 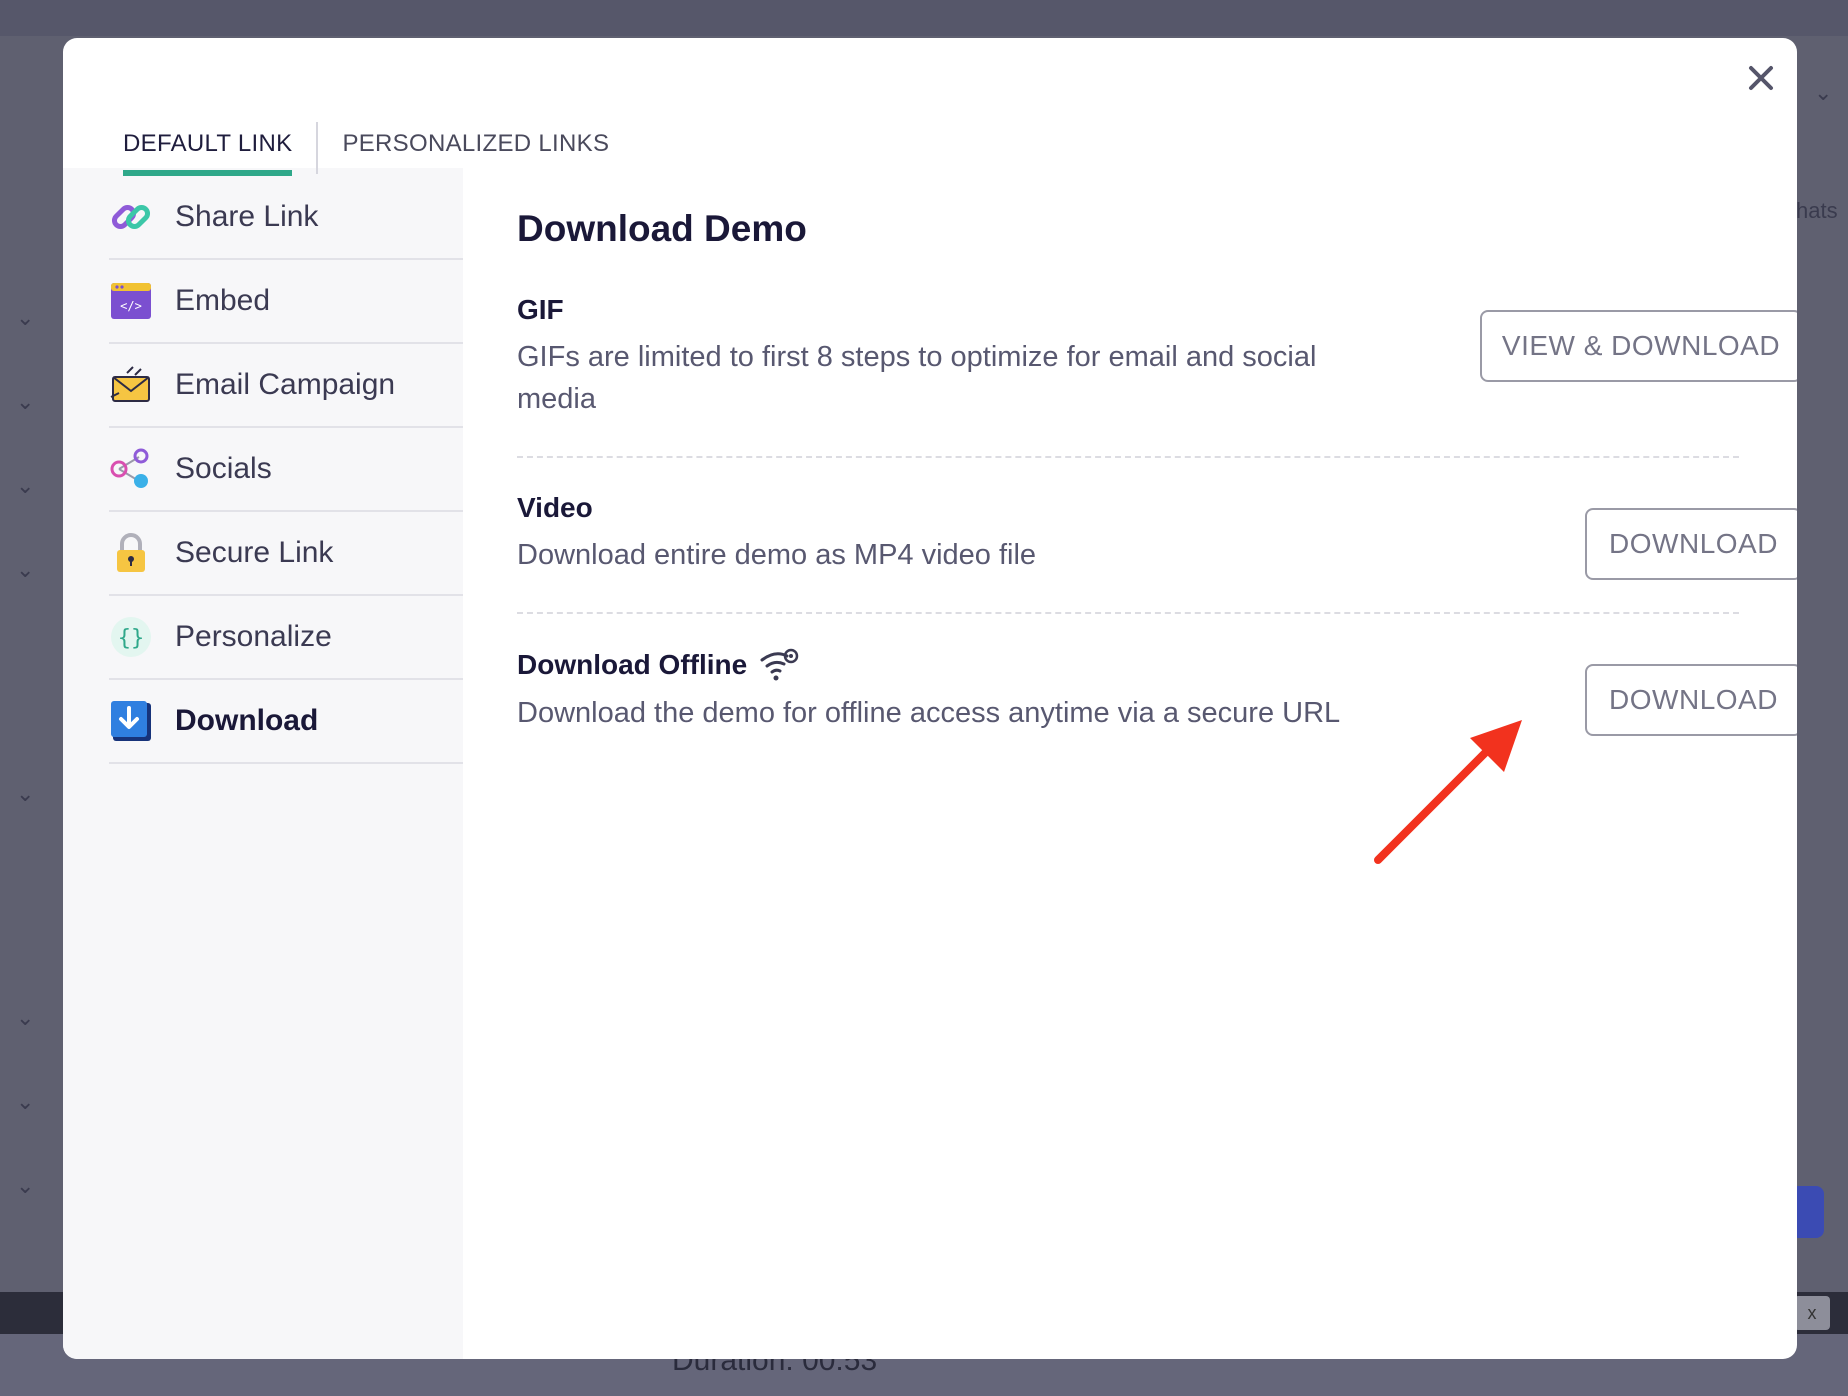 I want to click on sidebar-item-secure-link: Secure Link, so click(x=286, y=554).